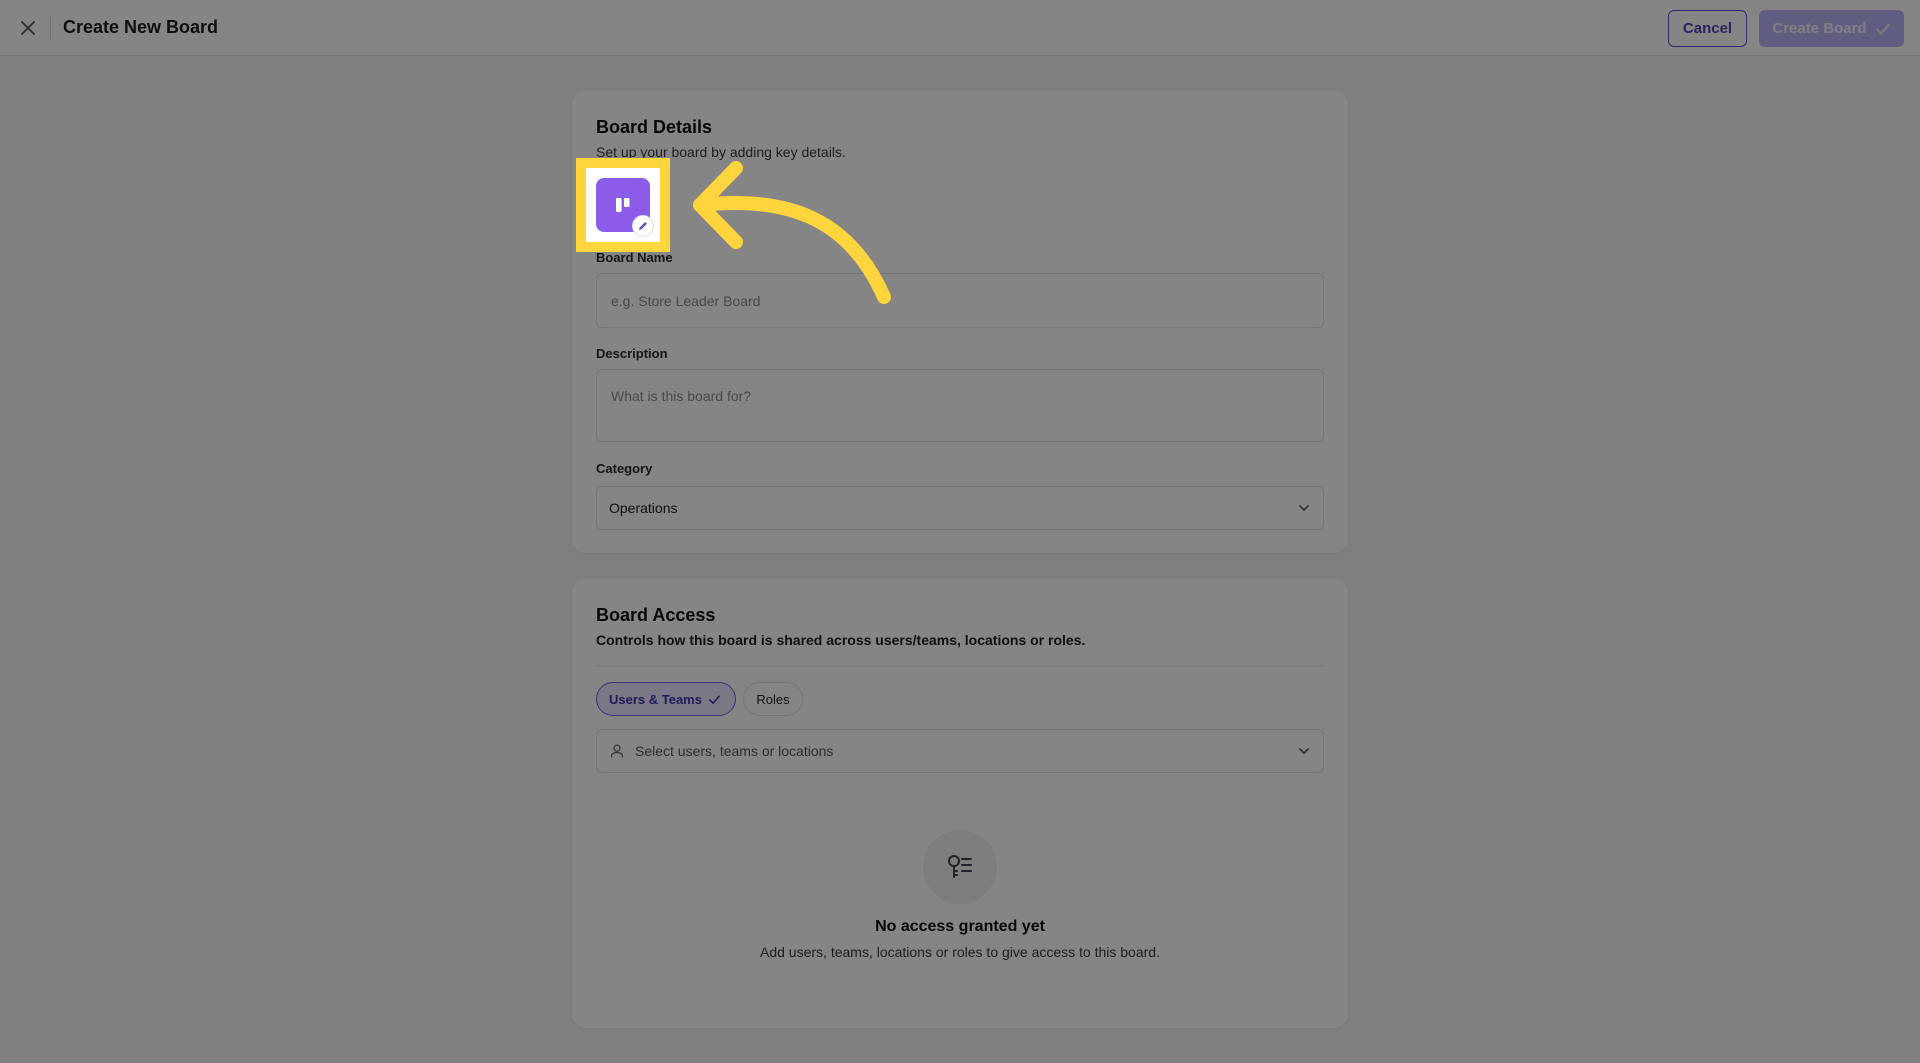 The height and width of the screenshot is (1063, 1920). Describe the element at coordinates (643, 508) in the screenshot. I see `category-value: Operations` at that location.